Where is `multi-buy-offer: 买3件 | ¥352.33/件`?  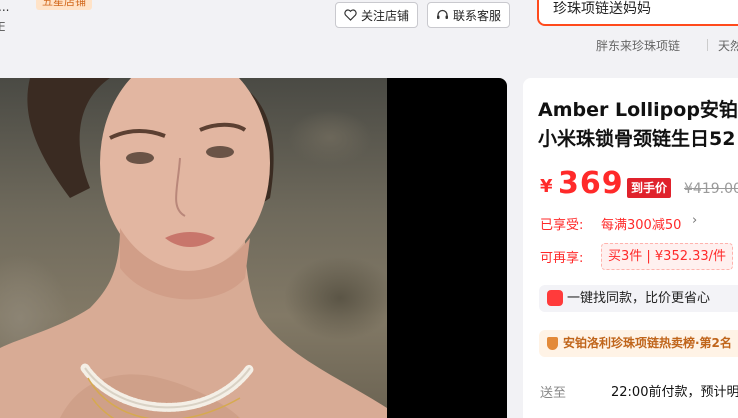
multi-buy-offer: 买3件 | ¥352.33/件 is located at coordinates (667, 256).